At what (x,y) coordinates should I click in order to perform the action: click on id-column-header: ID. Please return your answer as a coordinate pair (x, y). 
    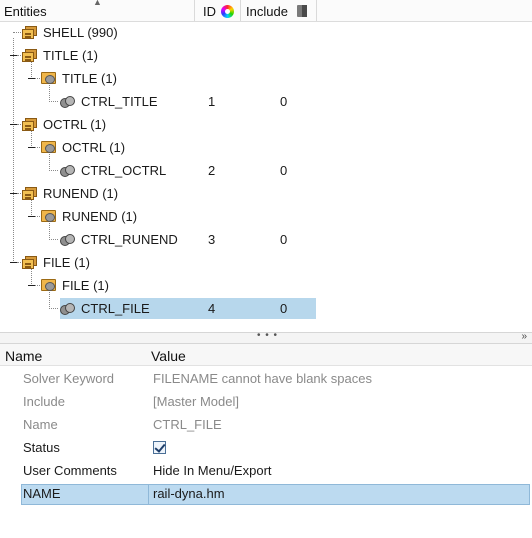
    Looking at the image, I should click on (209, 11).